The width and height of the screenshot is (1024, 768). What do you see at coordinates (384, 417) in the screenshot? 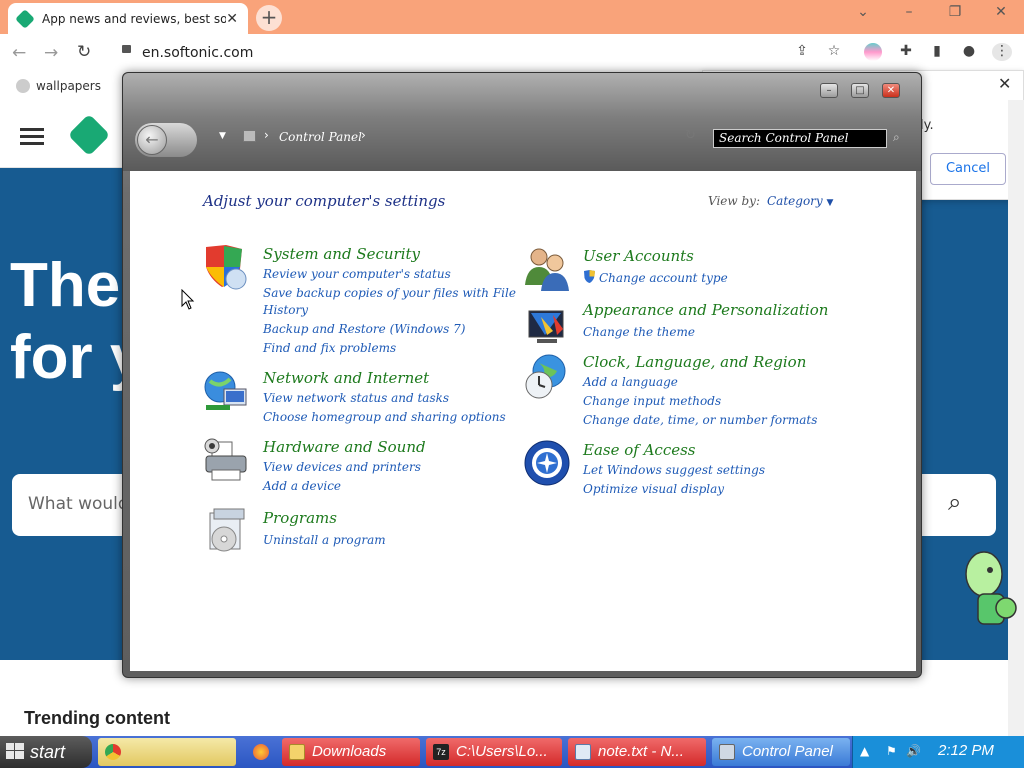
I see `link-homegroup: Choose homegroup and sharing options` at bounding box center [384, 417].